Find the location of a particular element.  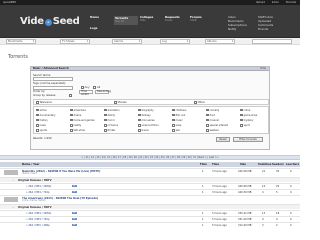

search-panel-header: Basic / Advanced Search Hide is located at coordinates (150, 69).